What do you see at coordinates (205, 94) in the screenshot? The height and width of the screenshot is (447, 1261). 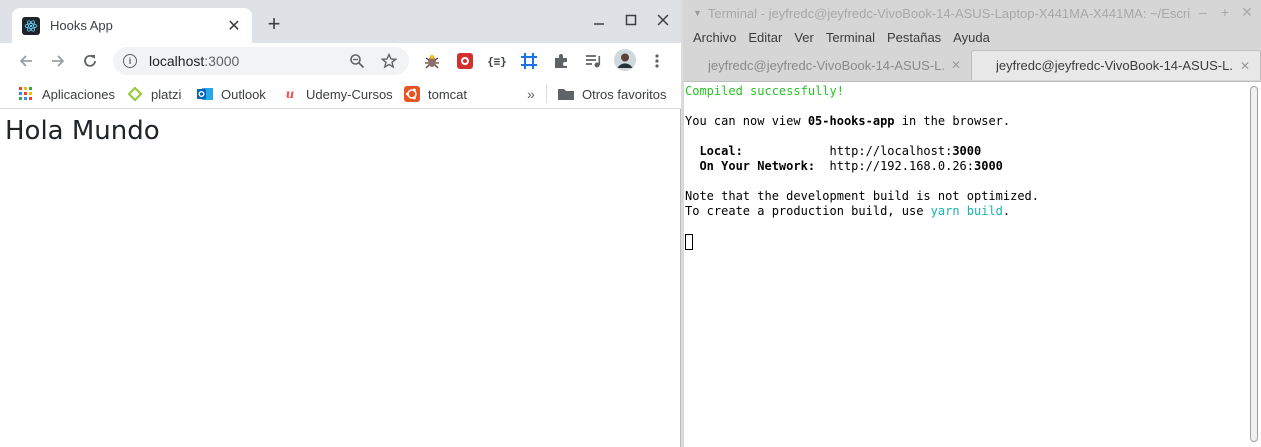 I see `outlook-icon` at bounding box center [205, 94].